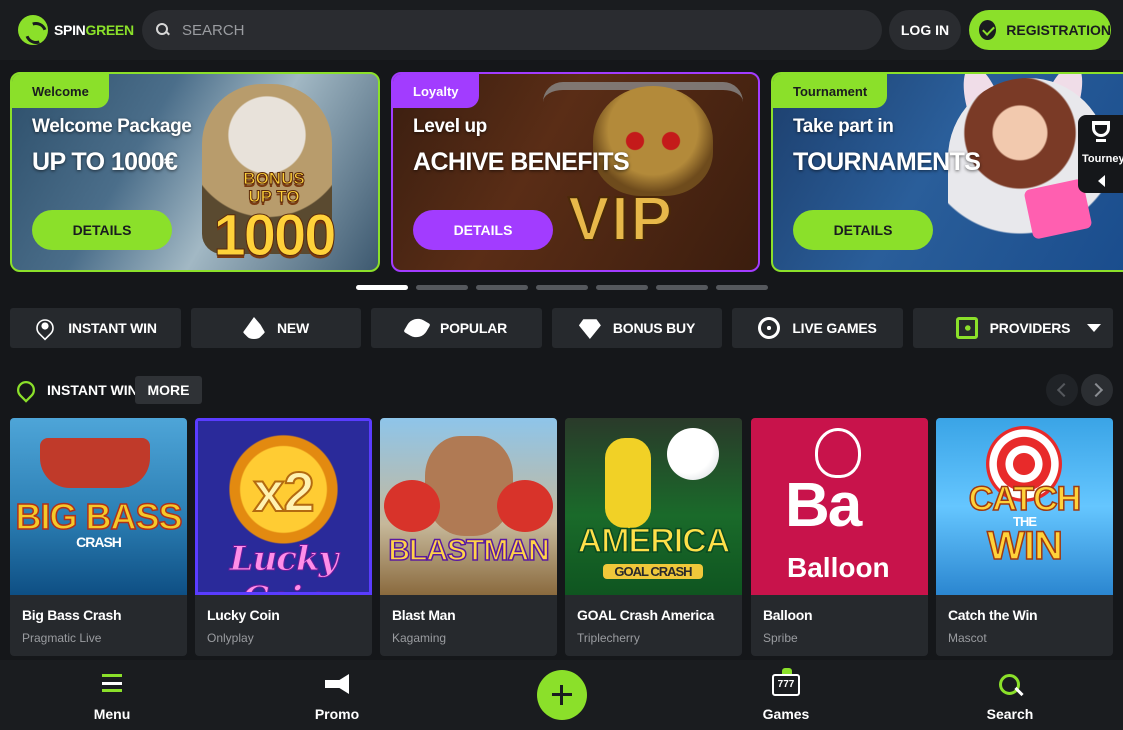  I want to click on game-card: x2 Lucky Coin Lucky Coin Onlyplay, so click(283, 537).